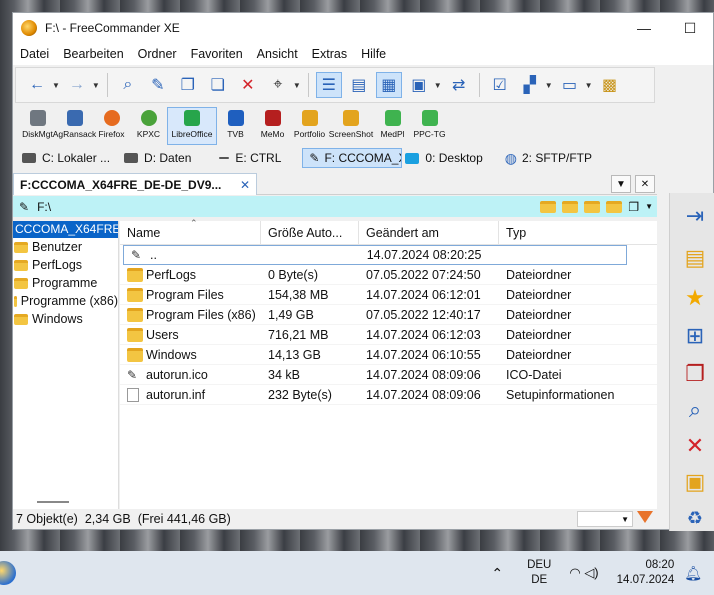  What do you see at coordinates (277, 54) in the screenshot?
I see `menu-ansicht: Ansicht` at bounding box center [277, 54].